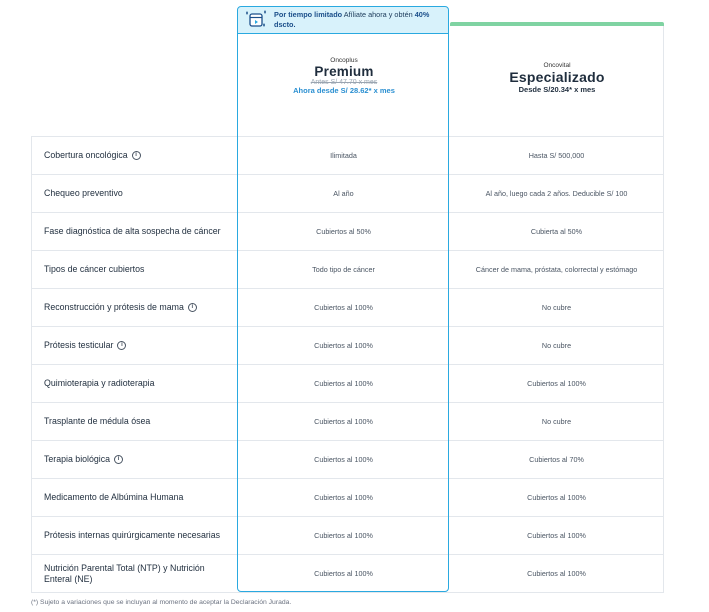  I want to click on row-label: Cobertura oncológica i, so click(134, 155).